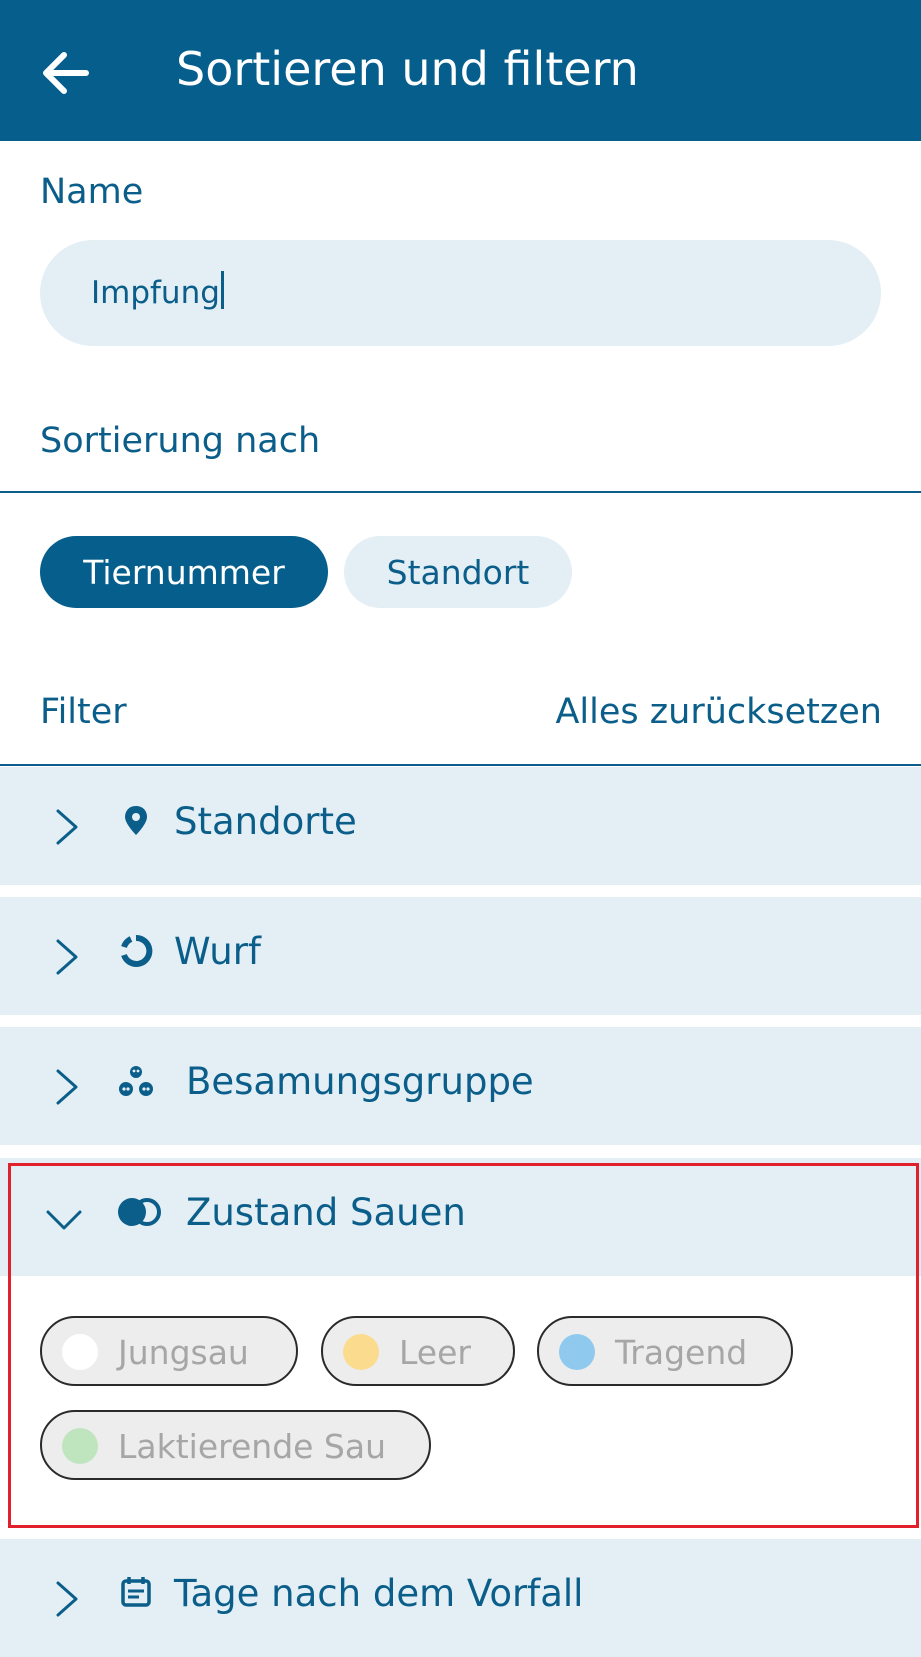 The height and width of the screenshot is (1657, 921). I want to click on filter-group-wurf: Wurf, so click(460, 956).